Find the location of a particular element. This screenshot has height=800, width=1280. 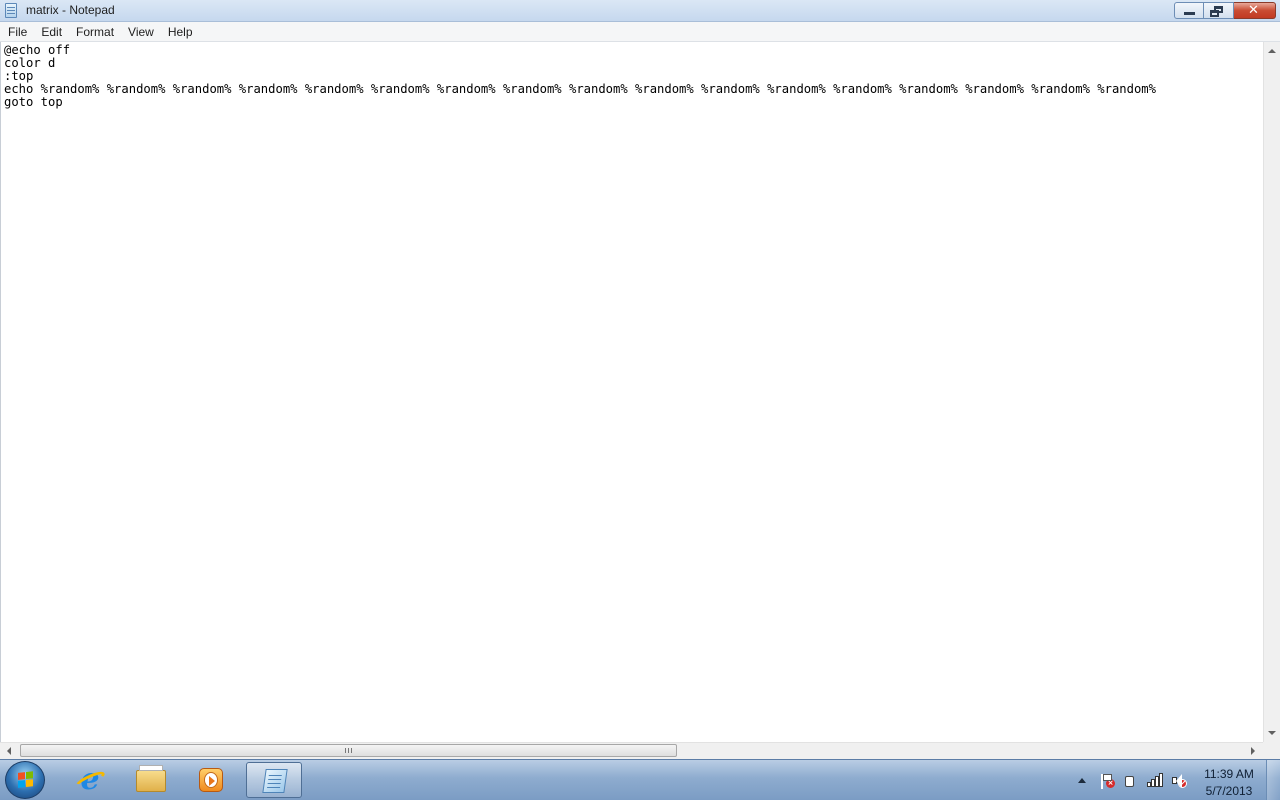

action-center-flag-icon: × is located at coordinates (1107, 781).